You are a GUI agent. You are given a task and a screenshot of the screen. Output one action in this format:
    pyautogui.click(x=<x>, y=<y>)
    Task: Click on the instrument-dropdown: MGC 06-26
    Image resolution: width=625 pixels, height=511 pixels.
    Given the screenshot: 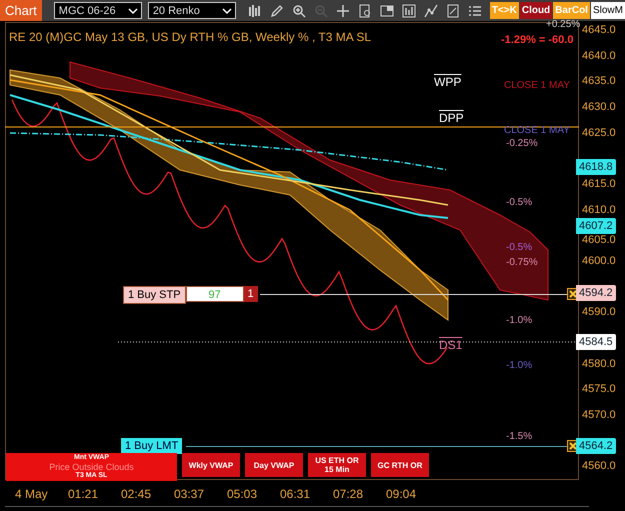 What is the action you would take?
    pyautogui.click(x=98, y=10)
    